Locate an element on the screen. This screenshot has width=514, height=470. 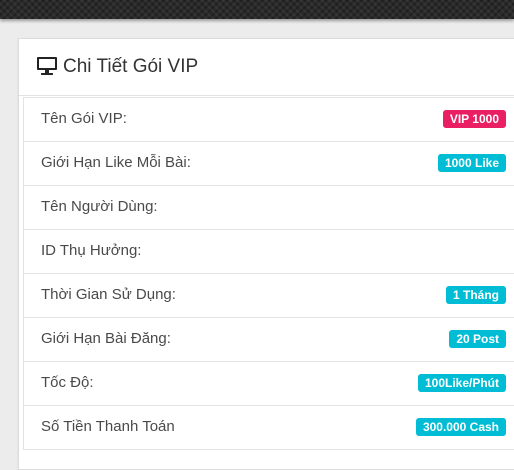
payment-badge: 300.000 Cash is located at coordinates (460, 427).